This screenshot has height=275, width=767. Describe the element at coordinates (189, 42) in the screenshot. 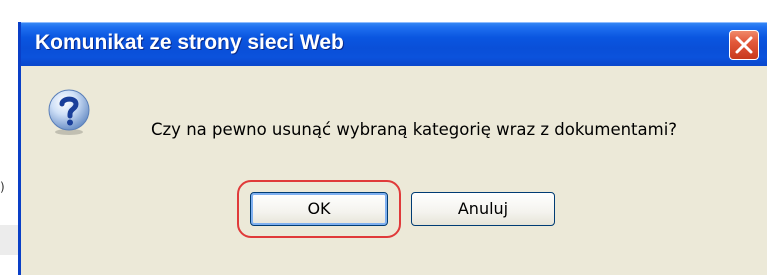

I see `dialog-title: Komunikat ze strony sieci Web` at that location.